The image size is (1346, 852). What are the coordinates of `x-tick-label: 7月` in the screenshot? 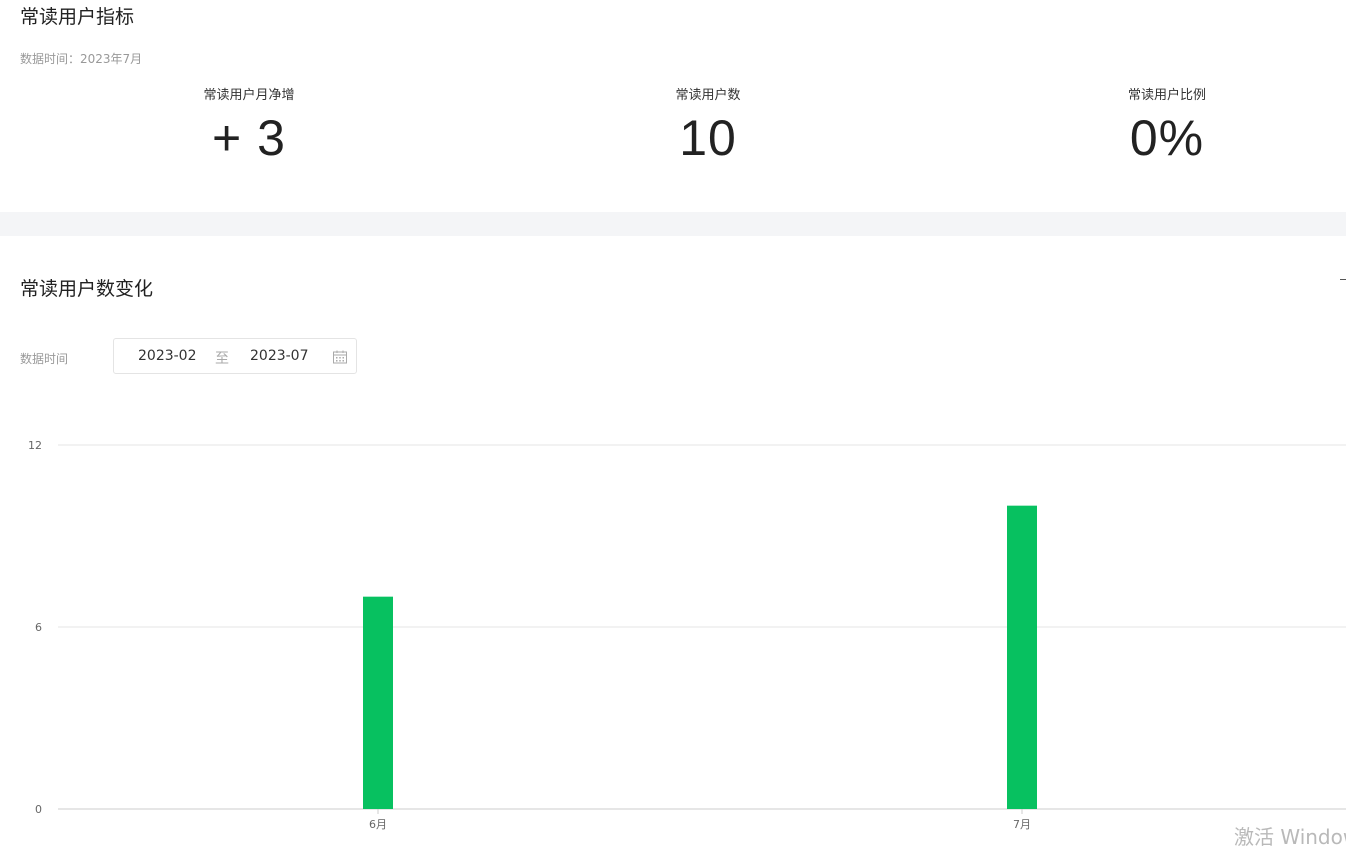 It's located at (1022, 824).